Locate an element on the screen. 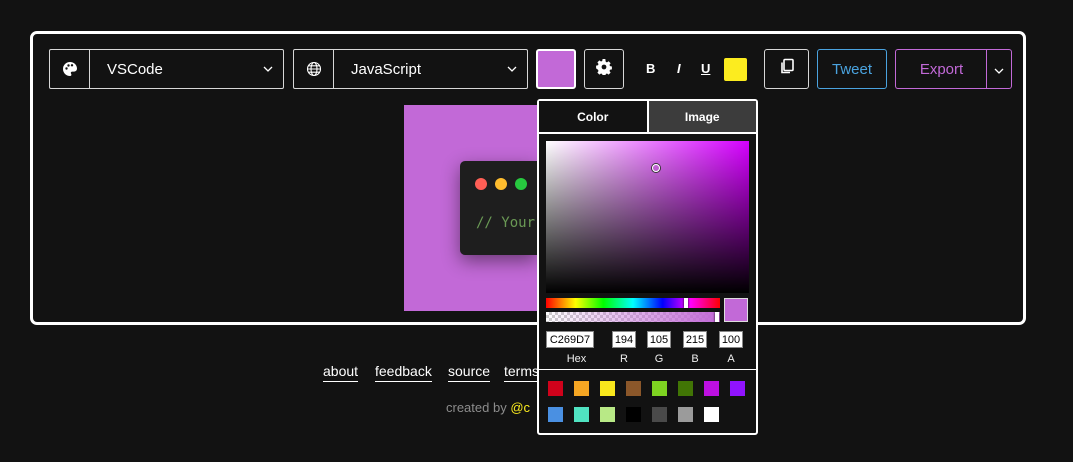  palette-icon is located at coordinates (70, 69).